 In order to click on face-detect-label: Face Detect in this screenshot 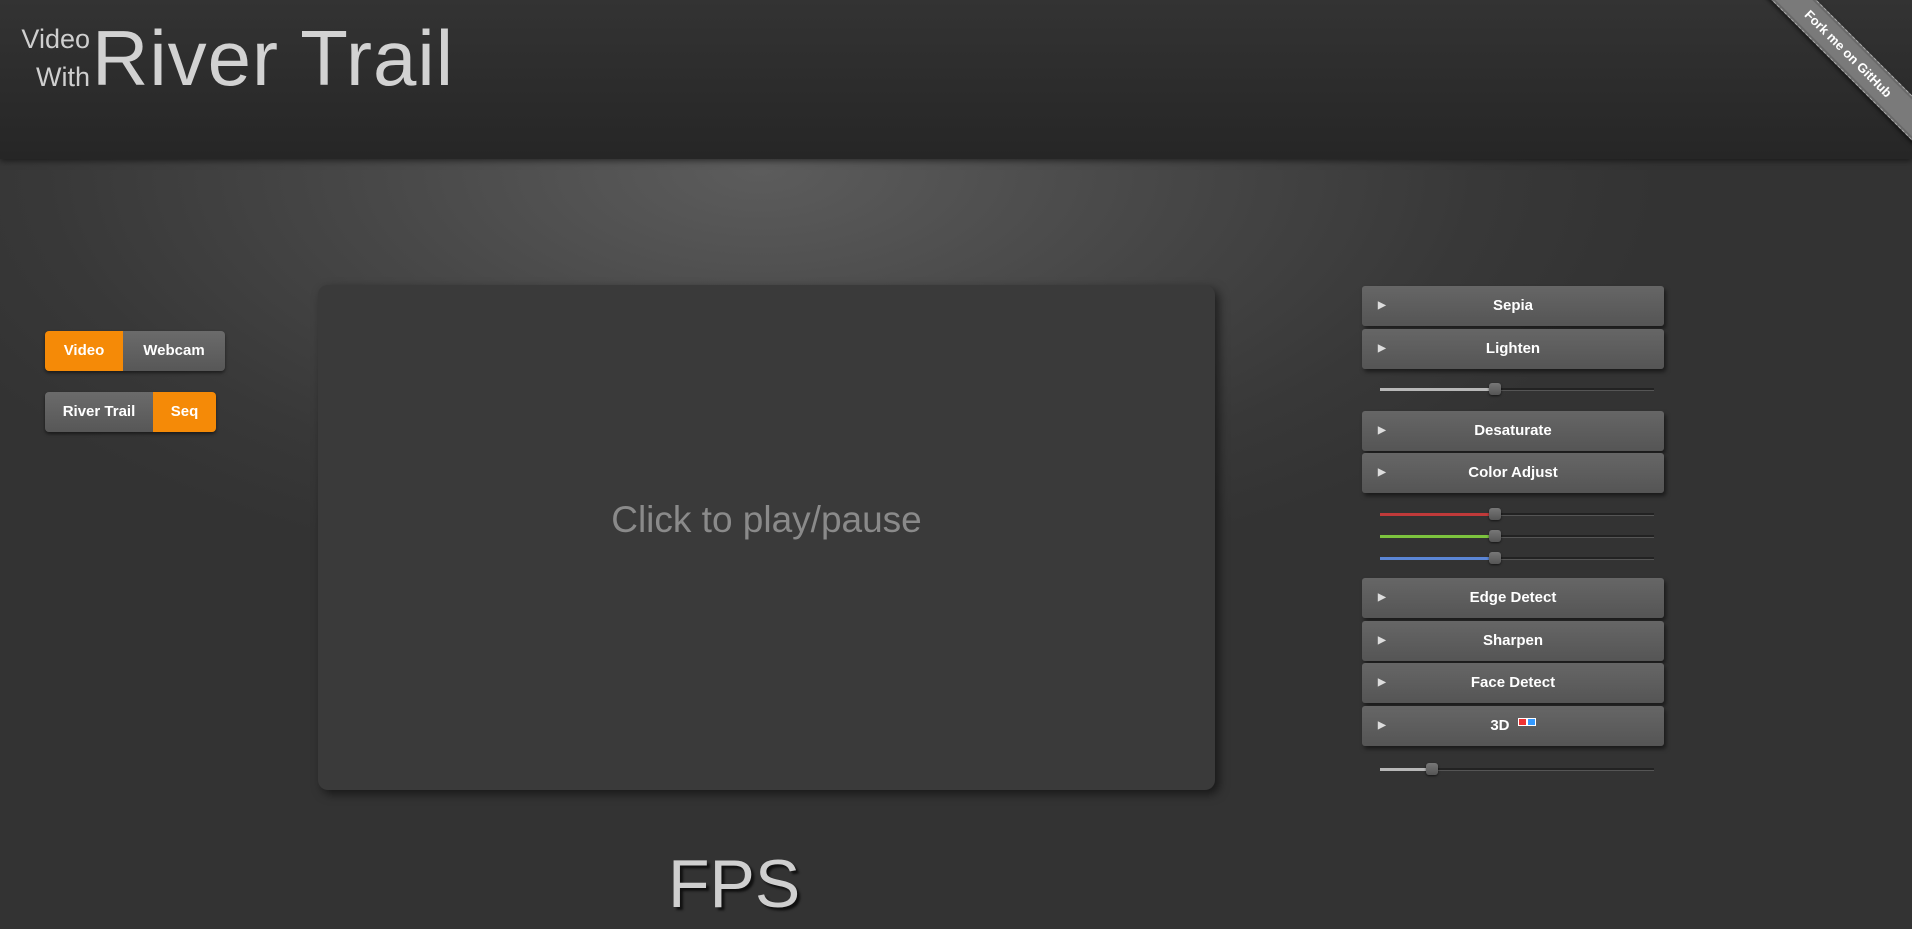, I will do `click(1513, 682)`.